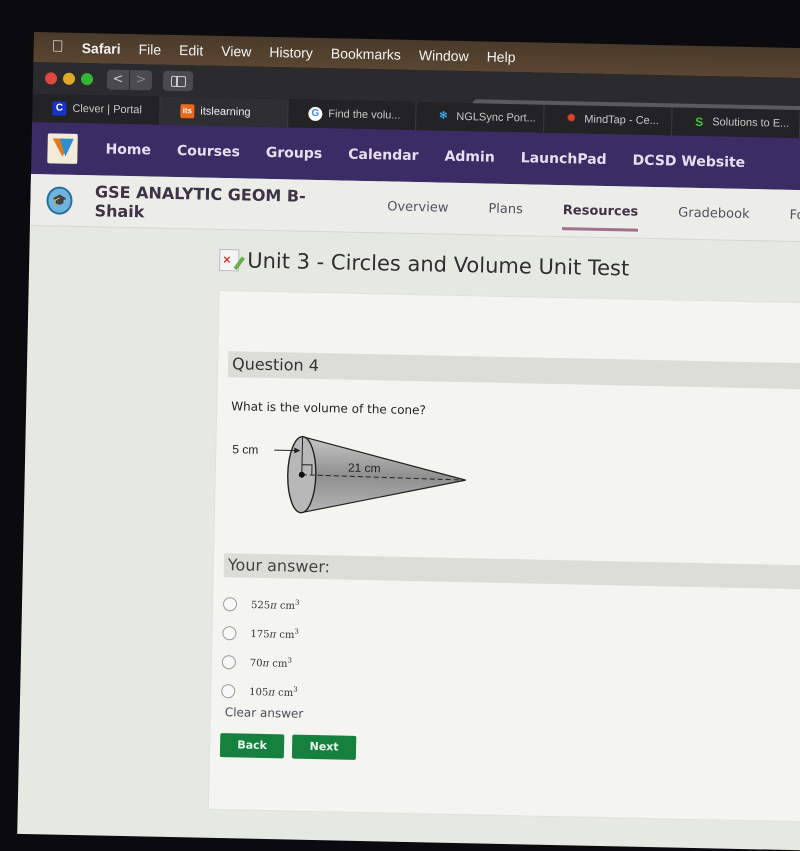  What do you see at coordinates (291, 52) in the screenshot?
I see `menu-history: History` at bounding box center [291, 52].